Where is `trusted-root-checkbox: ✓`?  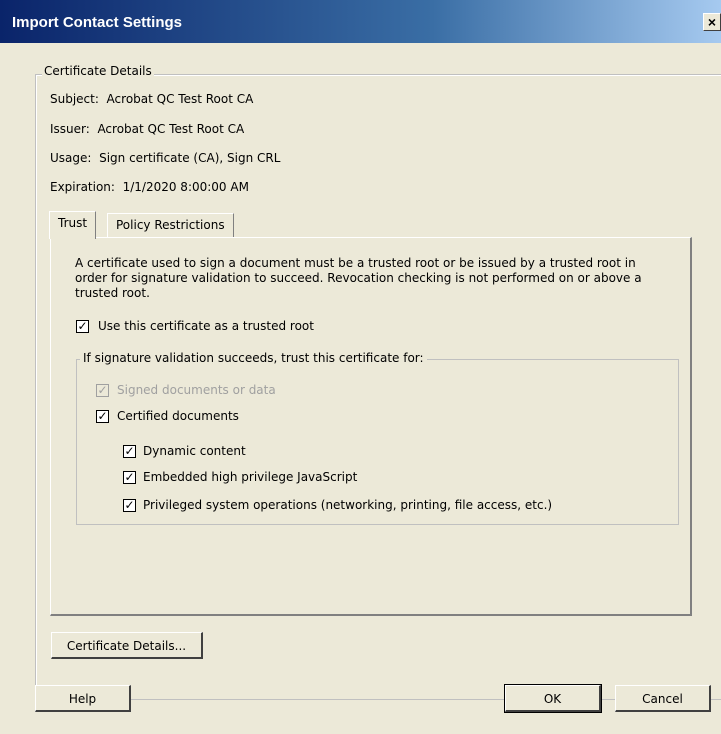 trusted-root-checkbox: ✓ is located at coordinates (82, 326).